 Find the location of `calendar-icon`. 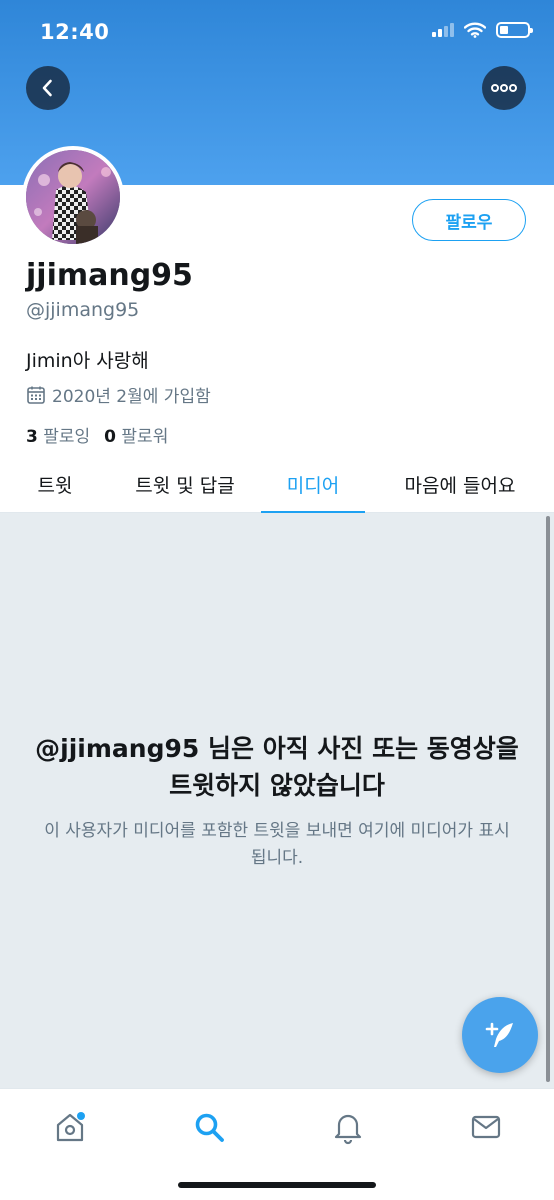

calendar-icon is located at coordinates (36, 395).